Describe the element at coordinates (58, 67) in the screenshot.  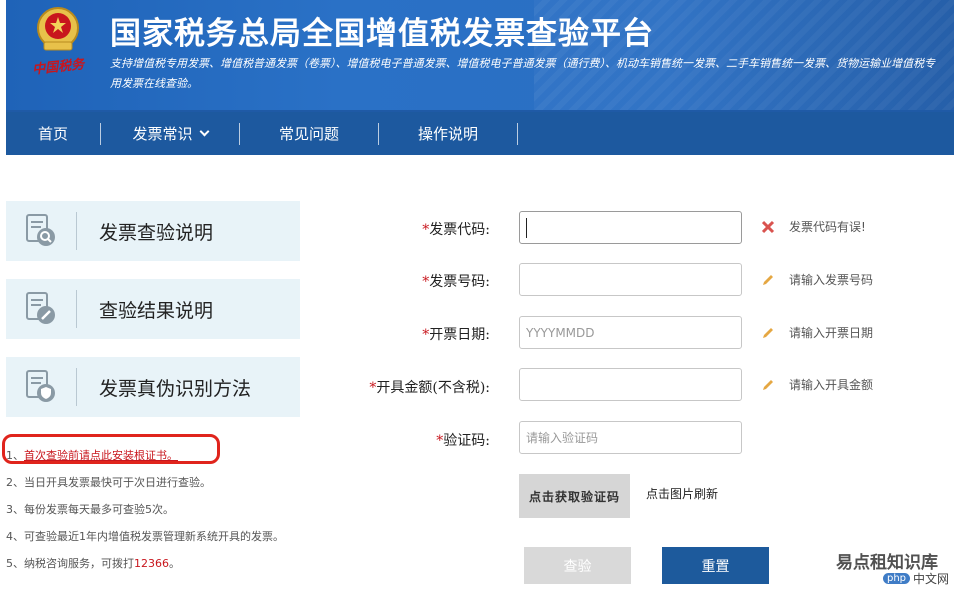
I see `brand-signature: 中国税务` at that location.